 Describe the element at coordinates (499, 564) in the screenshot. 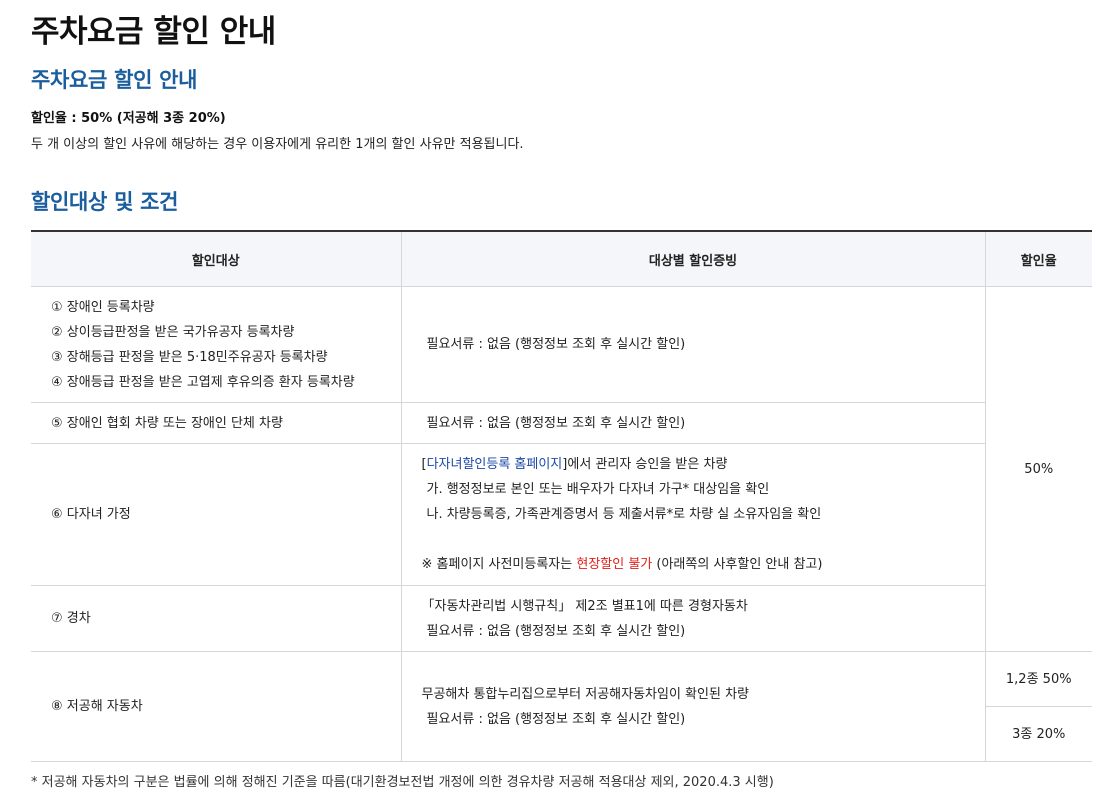

I see `note-prefix: ※ 홈페이지 사전미등록자는` at that location.